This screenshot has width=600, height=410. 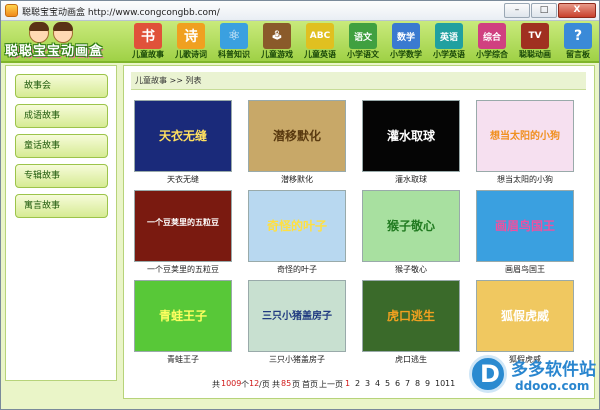 What do you see at coordinates (525, 226) in the screenshot?
I see `story-thumbnail: 画眉鸟国王` at bounding box center [525, 226].